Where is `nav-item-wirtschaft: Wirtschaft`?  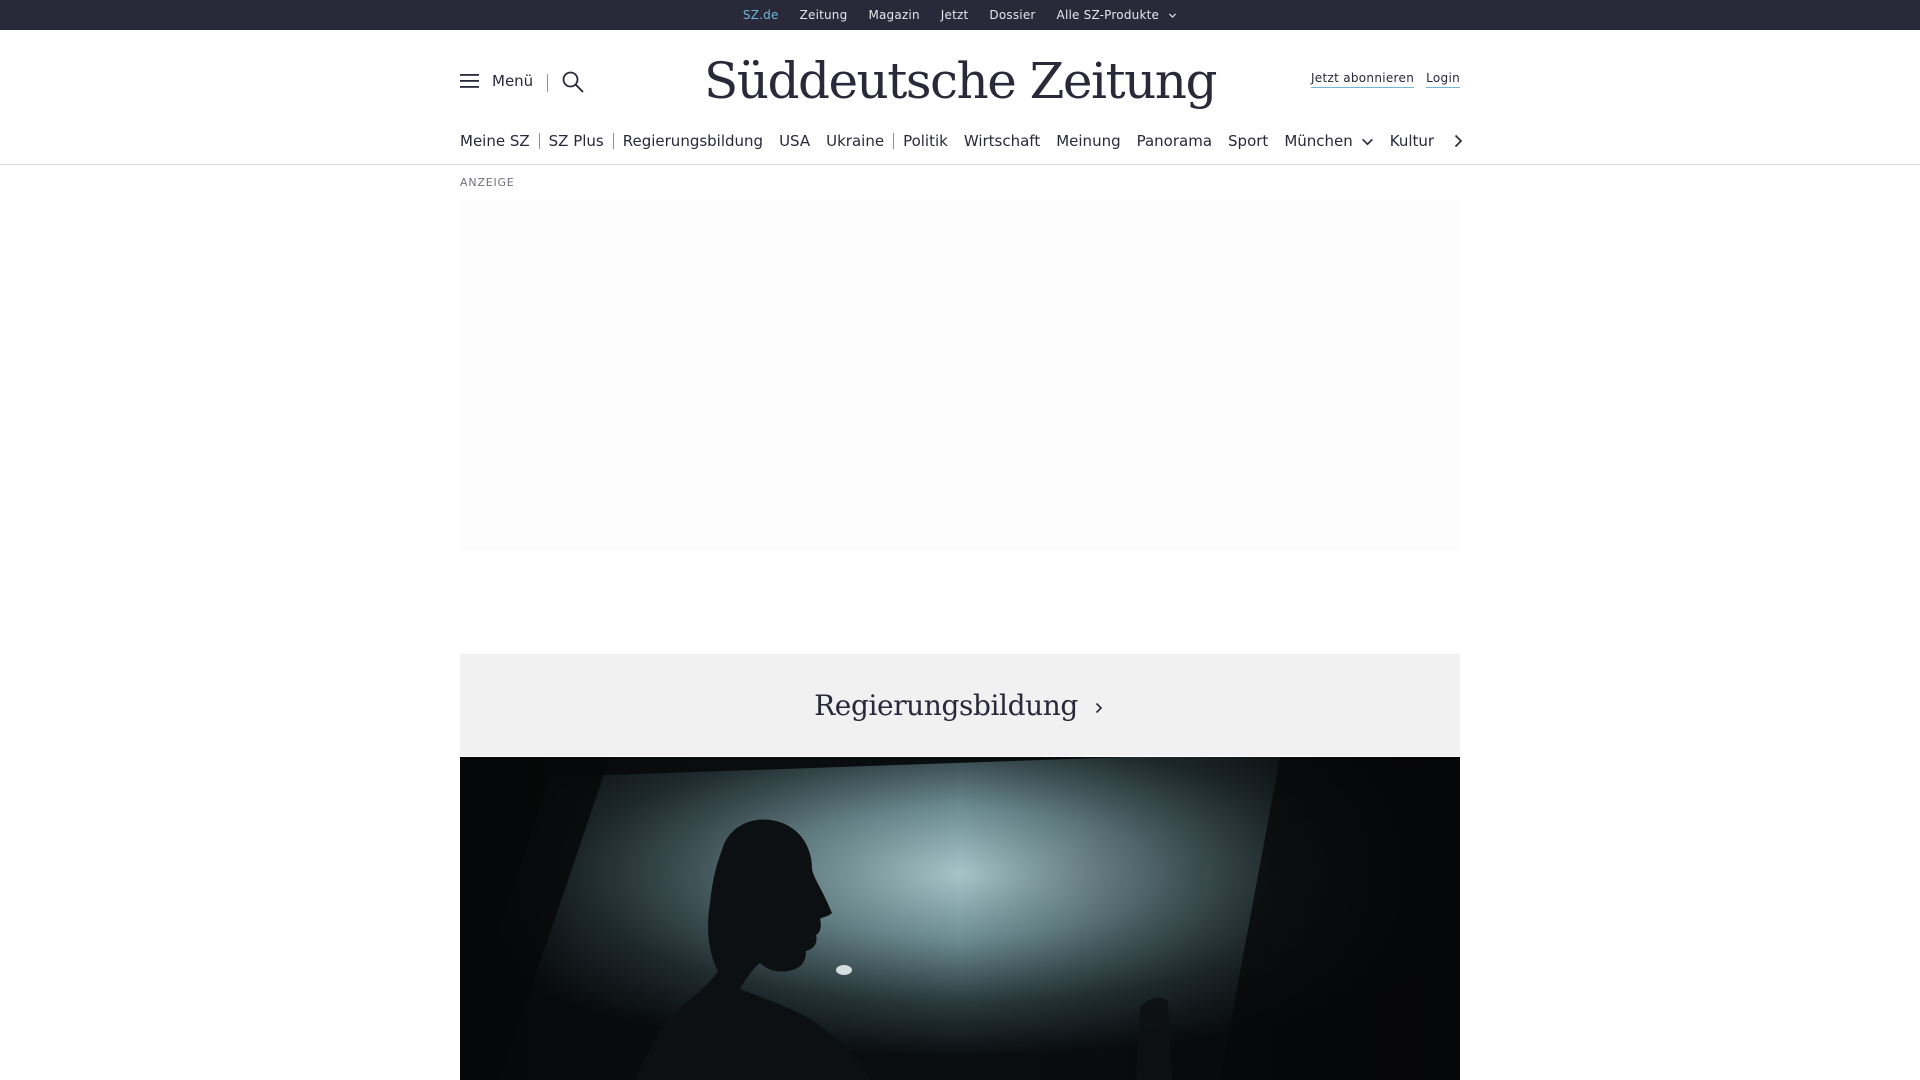 nav-item-wirtschaft: Wirtschaft is located at coordinates (1002, 141).